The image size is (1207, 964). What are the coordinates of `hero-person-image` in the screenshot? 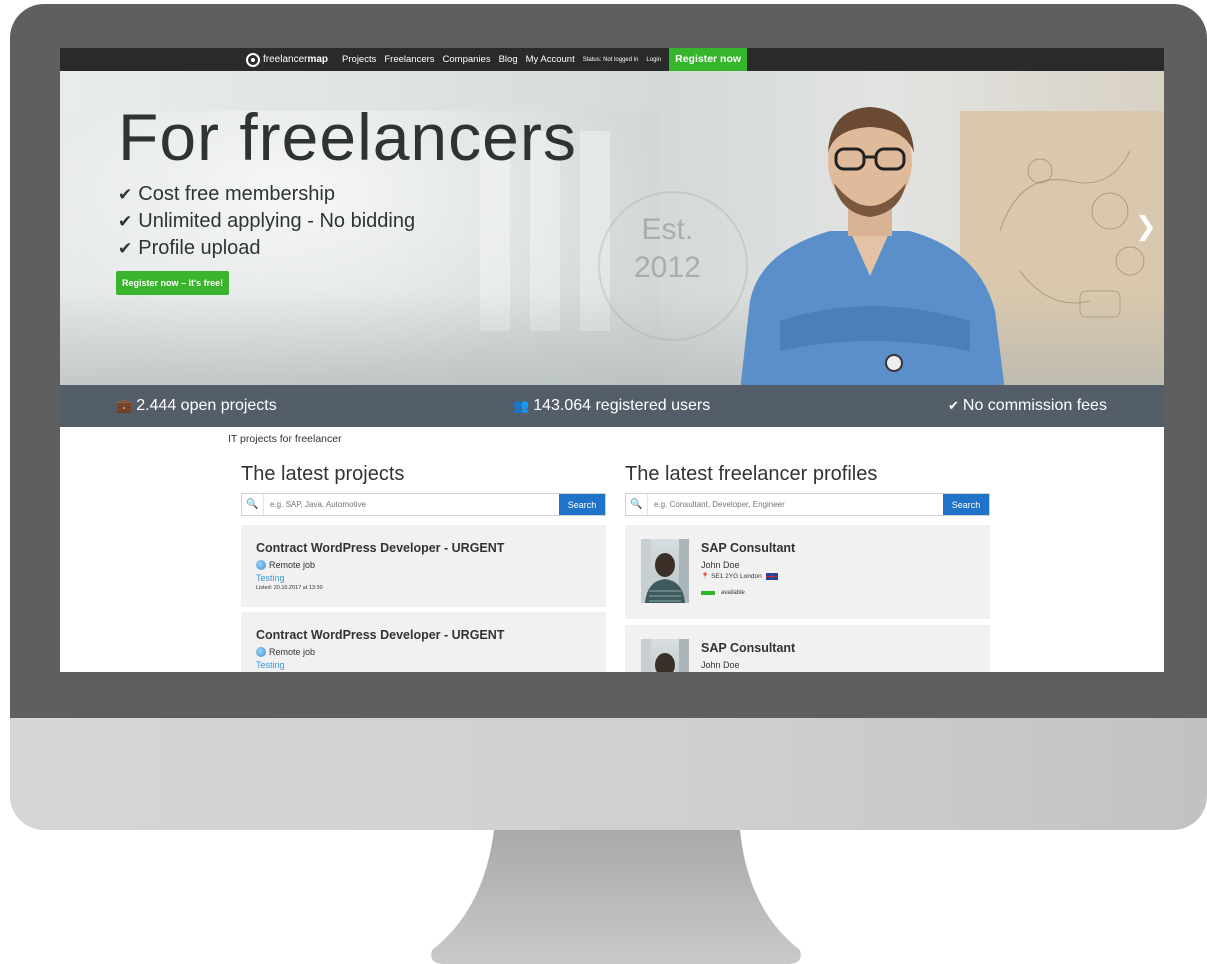 It's located at (872, 246).